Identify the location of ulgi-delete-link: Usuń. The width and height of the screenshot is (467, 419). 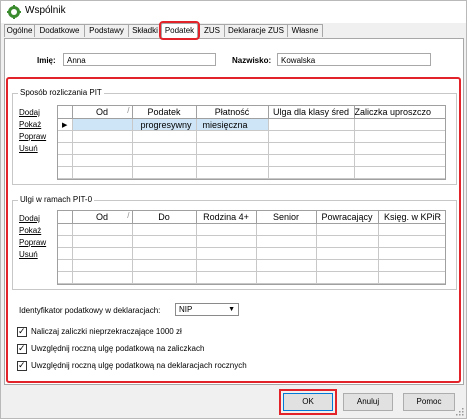
(28, 254).